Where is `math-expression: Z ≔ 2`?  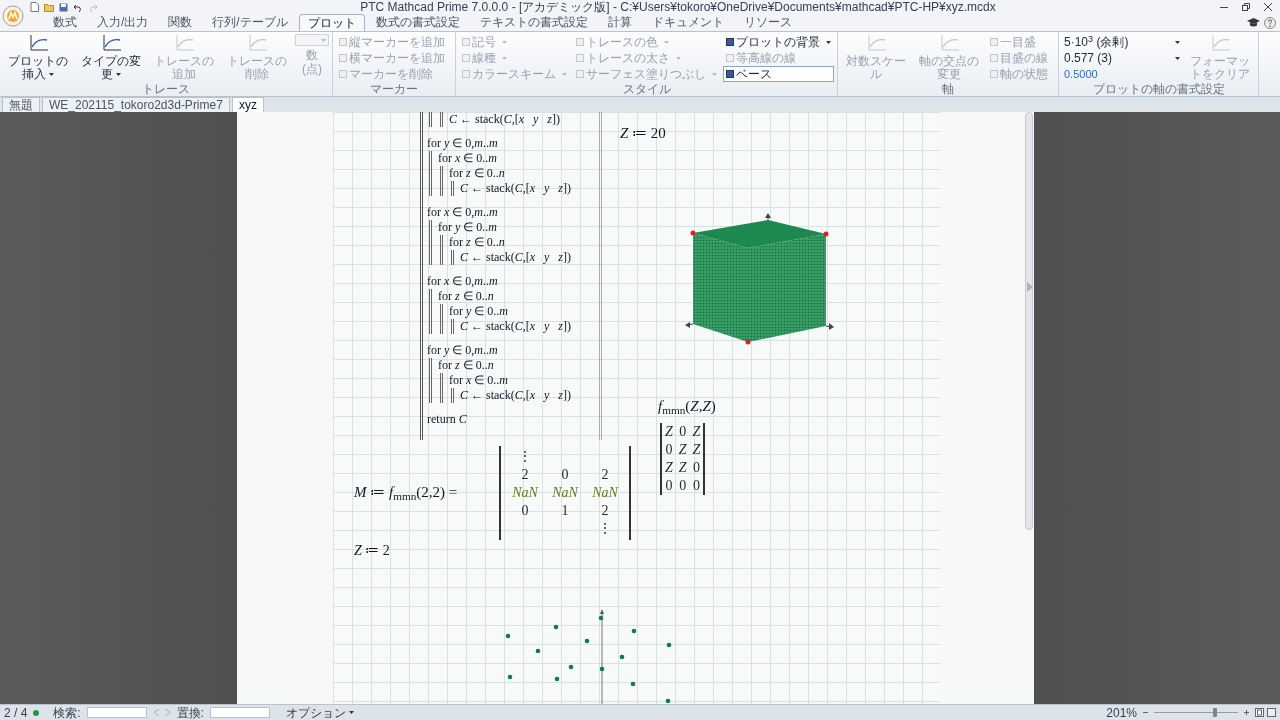
math-expression: Z ≔ 2 is located at coordinates (372, 551).